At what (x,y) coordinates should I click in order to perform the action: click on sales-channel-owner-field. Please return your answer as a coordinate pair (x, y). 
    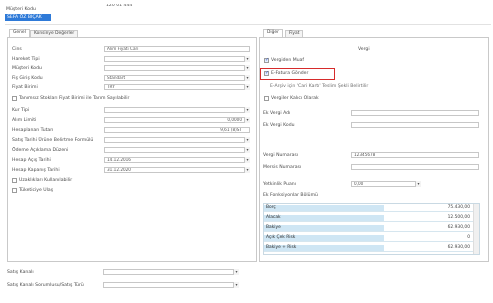
    Looking at the image, I should click on (171, 285).